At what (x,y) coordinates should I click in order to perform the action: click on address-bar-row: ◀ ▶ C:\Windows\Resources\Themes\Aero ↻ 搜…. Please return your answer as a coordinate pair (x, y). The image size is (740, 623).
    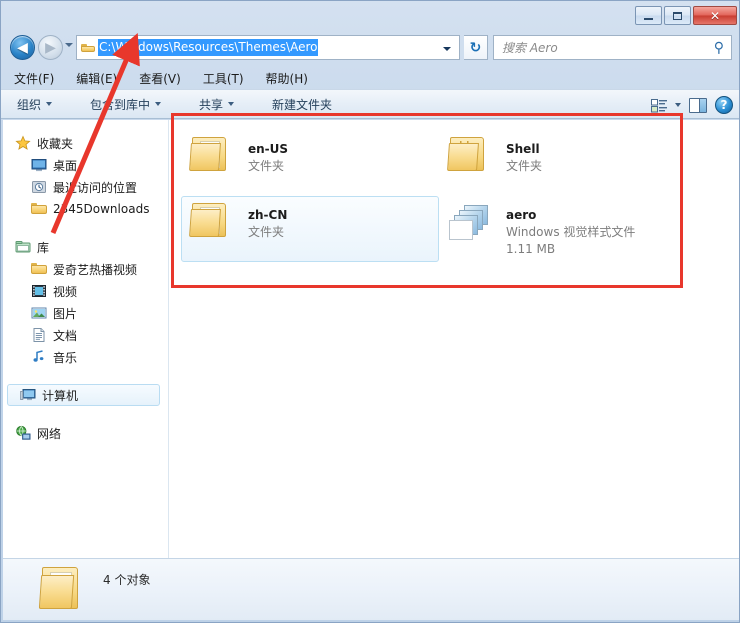
    Looking at the image, I should click on (370, 48).